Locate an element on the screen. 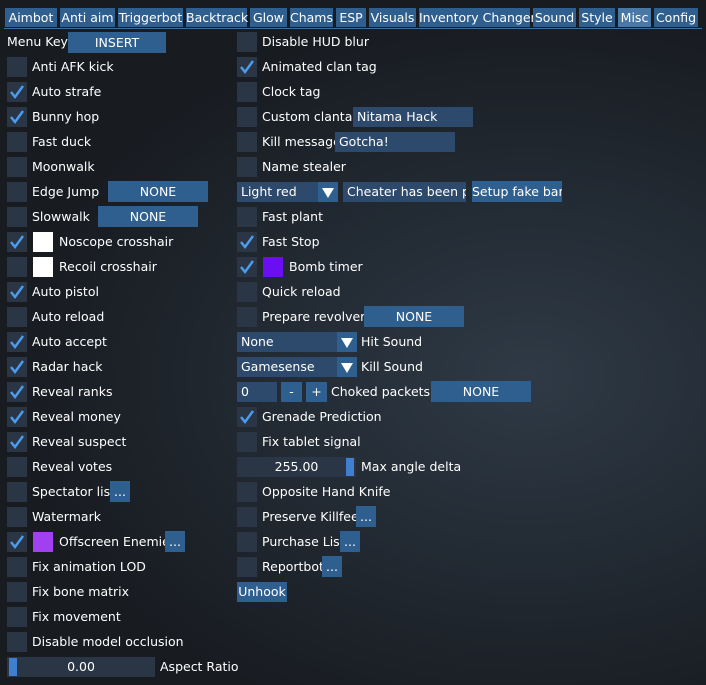 The height and width of the screenshot is (685, 706). fake-ban-color-dropdown: Light red is located at coordinates (287, 192).